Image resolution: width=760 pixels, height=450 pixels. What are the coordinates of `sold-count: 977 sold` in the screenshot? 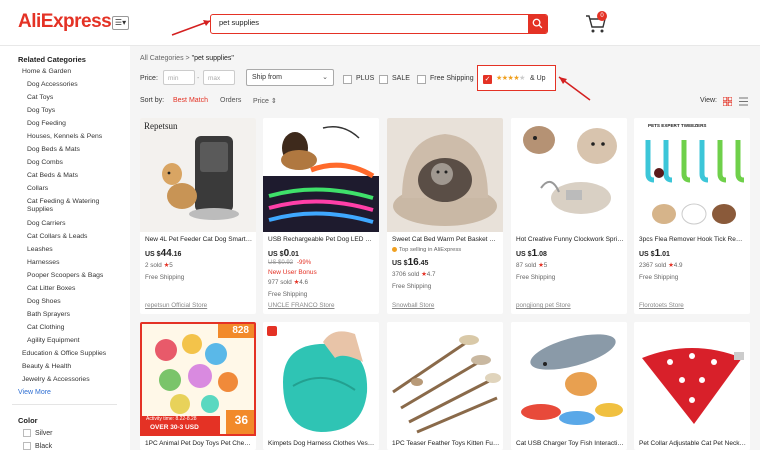 It's located at (280, 282).